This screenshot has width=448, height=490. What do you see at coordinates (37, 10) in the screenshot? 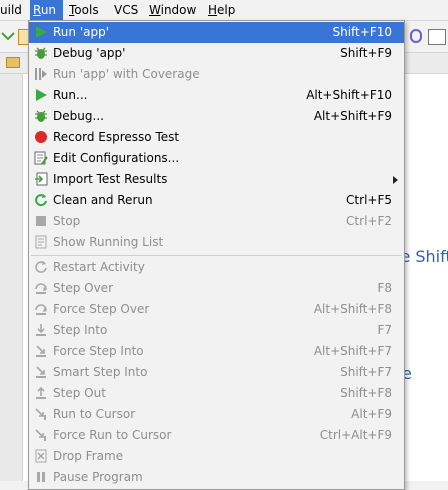
I see `menu-run-mnemonic: R` at bounding box center [37, 10].